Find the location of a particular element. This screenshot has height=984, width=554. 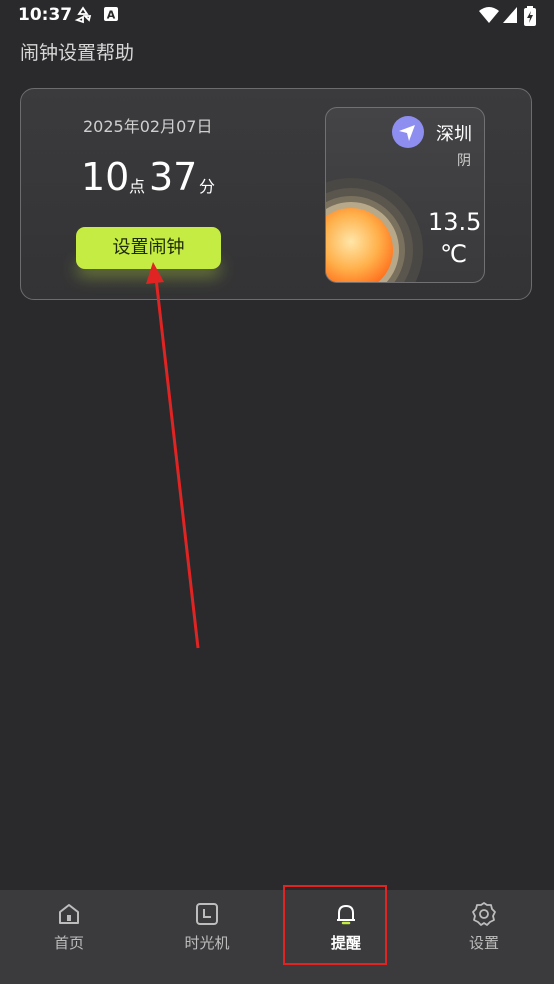

annotation-highlight-box is located at coordinates (335, 925).